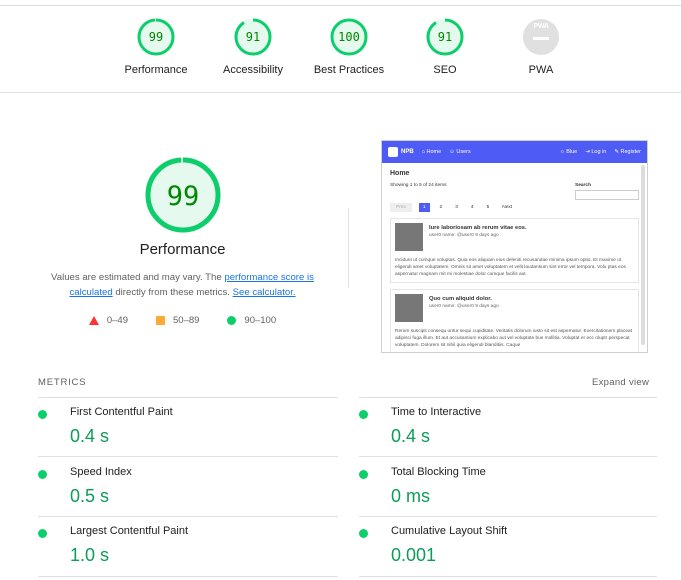  I want to click on metric-name: First Contentful Paint, so click(121, 412).